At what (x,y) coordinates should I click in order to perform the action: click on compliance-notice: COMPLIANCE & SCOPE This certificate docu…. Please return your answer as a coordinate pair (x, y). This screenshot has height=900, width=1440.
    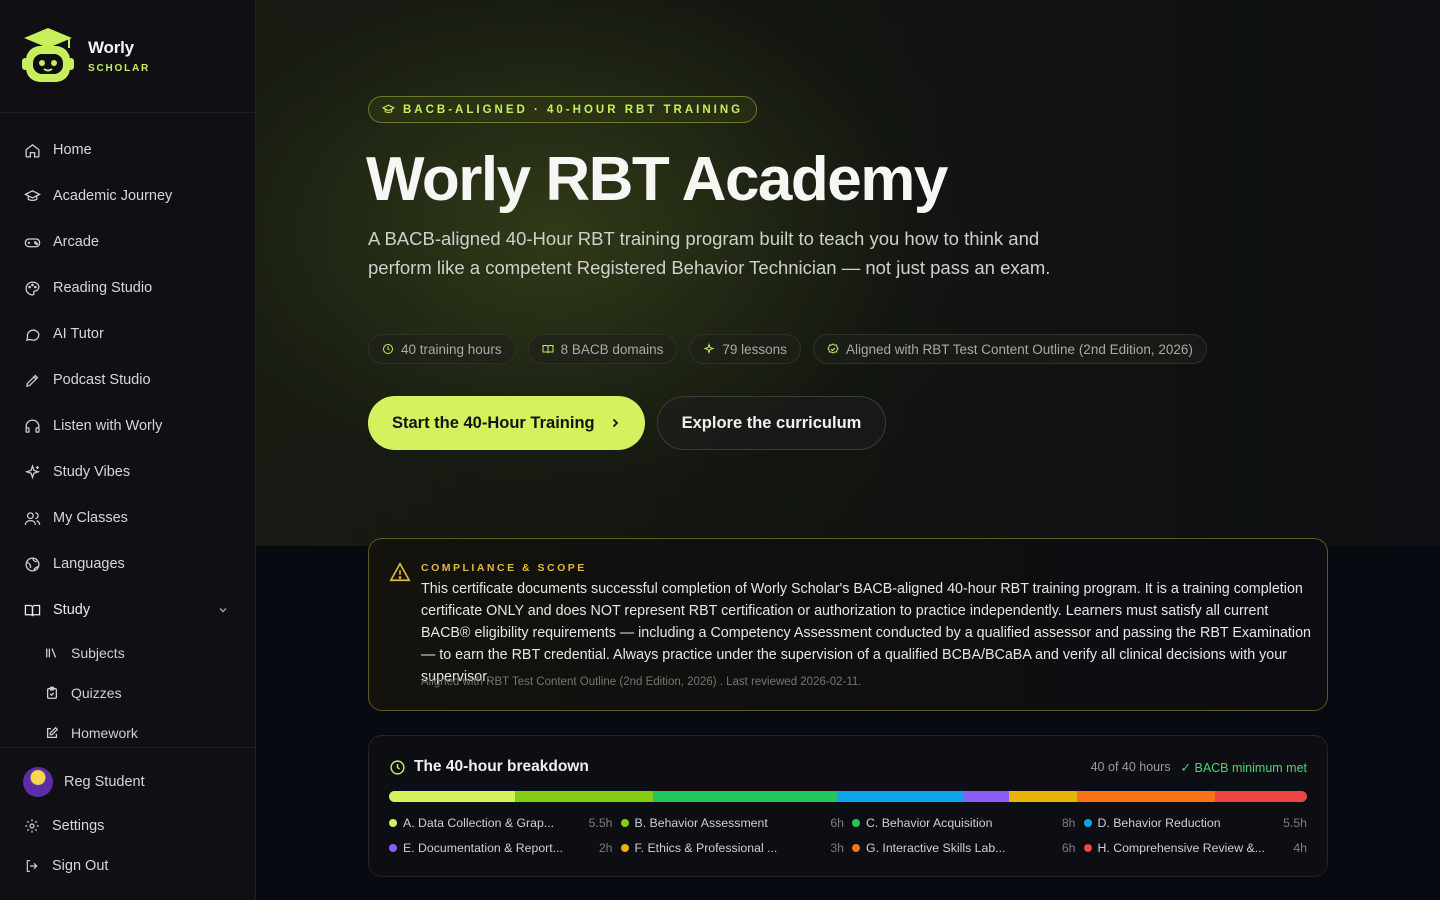
    Looking at the image, I should click on (848, 624).